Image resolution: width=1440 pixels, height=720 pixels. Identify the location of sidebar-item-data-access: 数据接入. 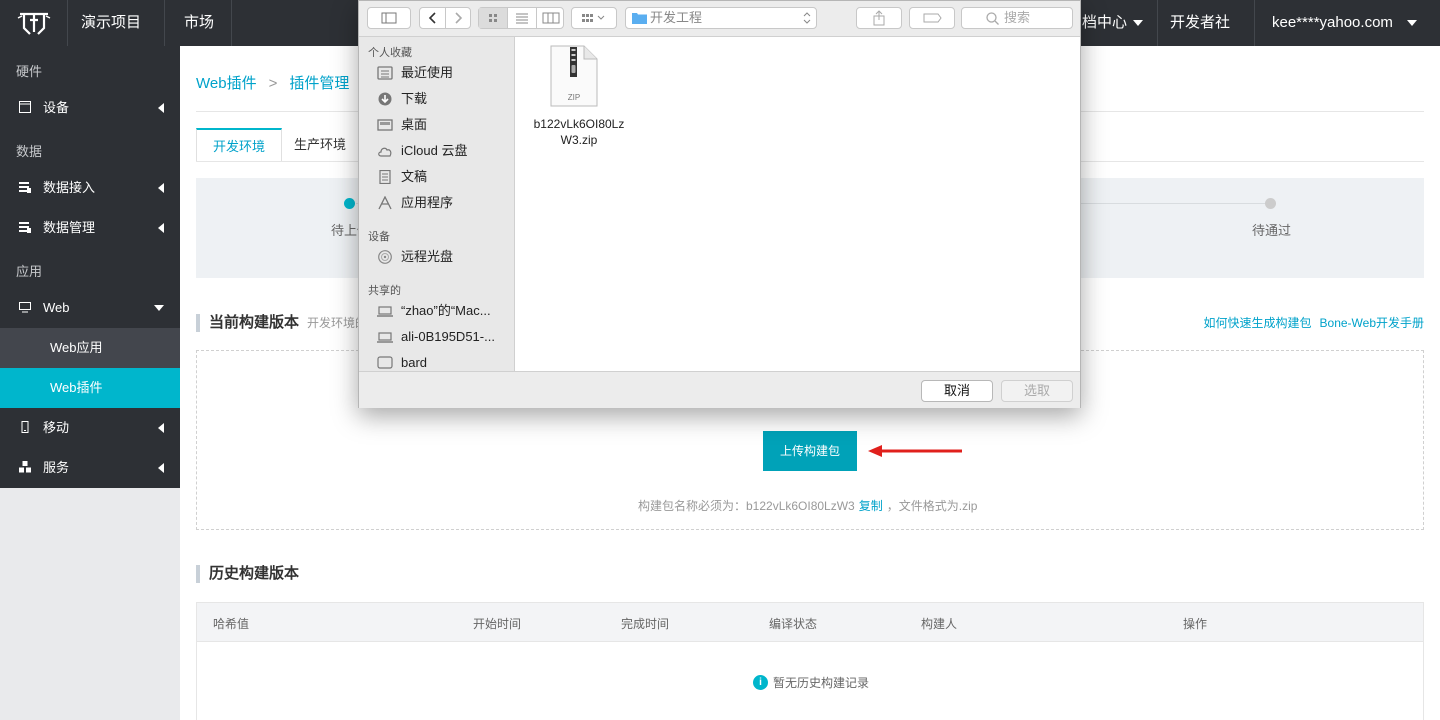
(90, 188).